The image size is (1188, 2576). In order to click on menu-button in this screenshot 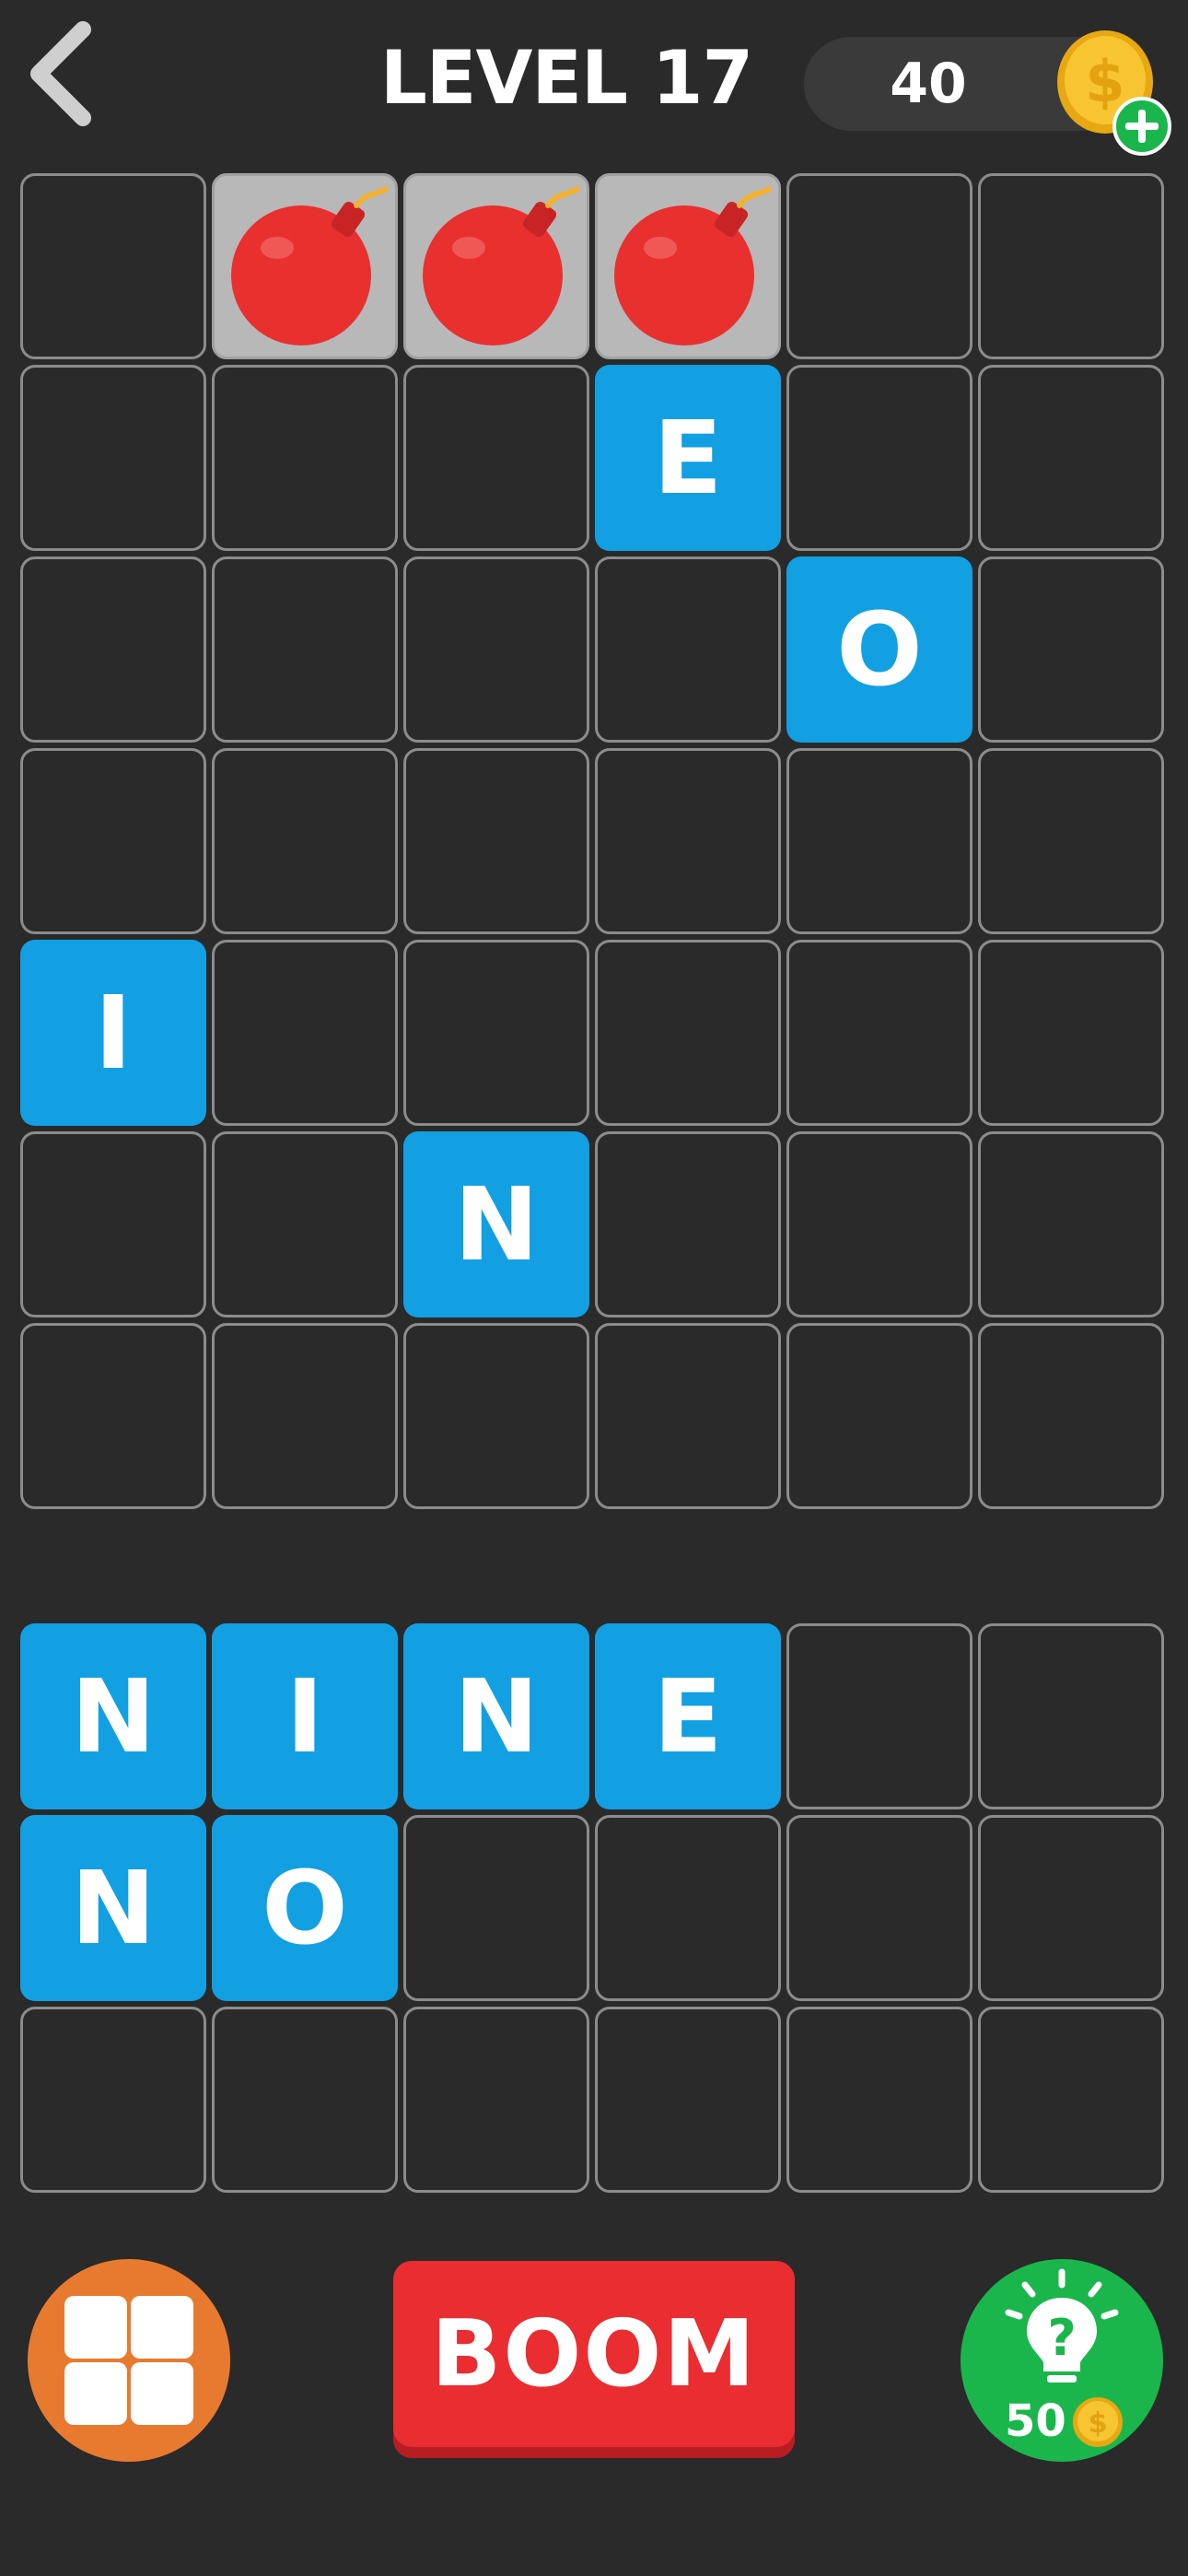, I will do `click(129, 2360)`.